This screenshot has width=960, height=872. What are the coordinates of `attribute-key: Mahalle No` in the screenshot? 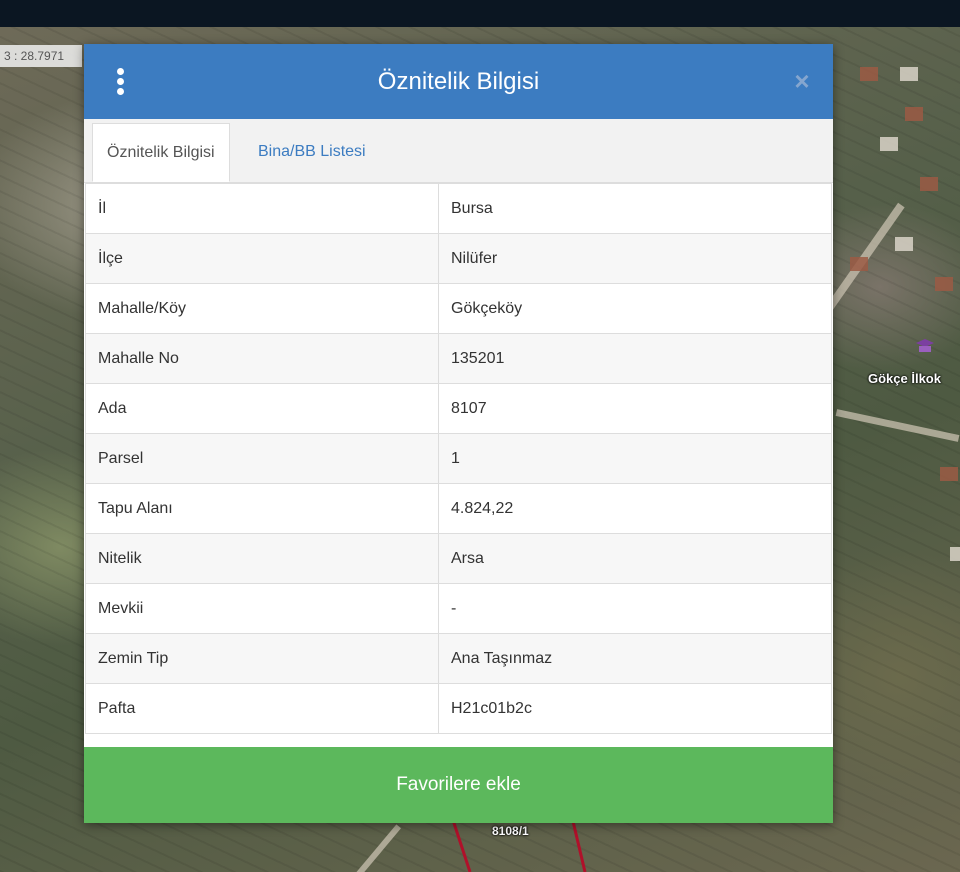 It's located at (262, 358).